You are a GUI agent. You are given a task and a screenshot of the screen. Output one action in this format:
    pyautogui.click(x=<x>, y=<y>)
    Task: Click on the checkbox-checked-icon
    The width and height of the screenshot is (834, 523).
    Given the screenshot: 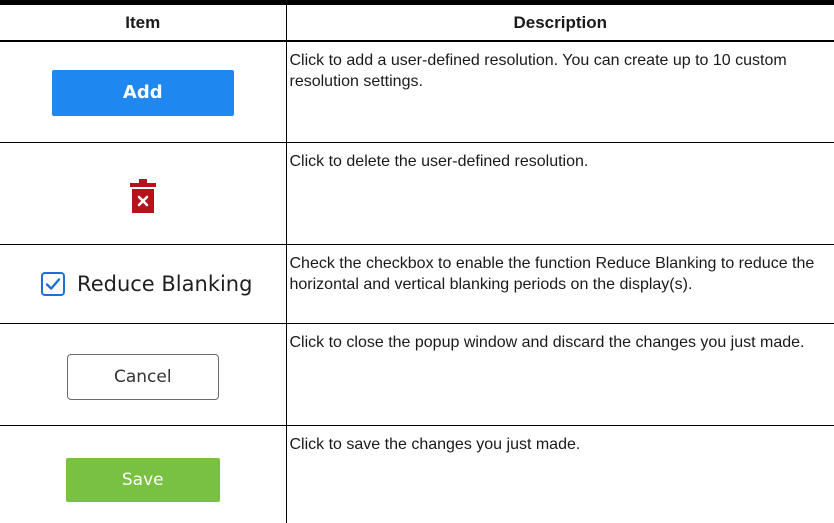 What is the action you would take?
    pyautogui.click(x=53, y=284)
    